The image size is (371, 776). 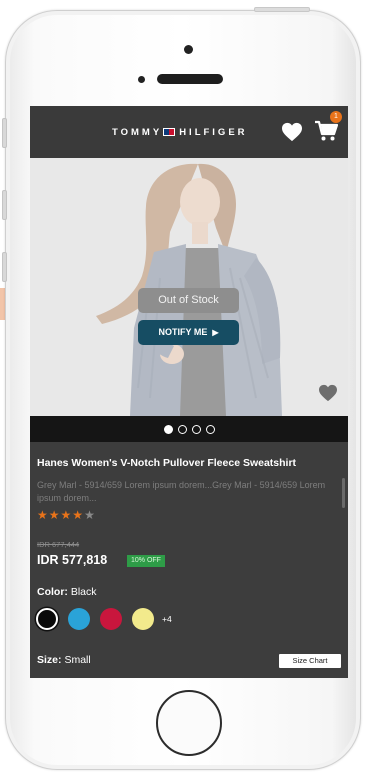 I want to click on favorite-heart-icon, so click(x=328, y=393).